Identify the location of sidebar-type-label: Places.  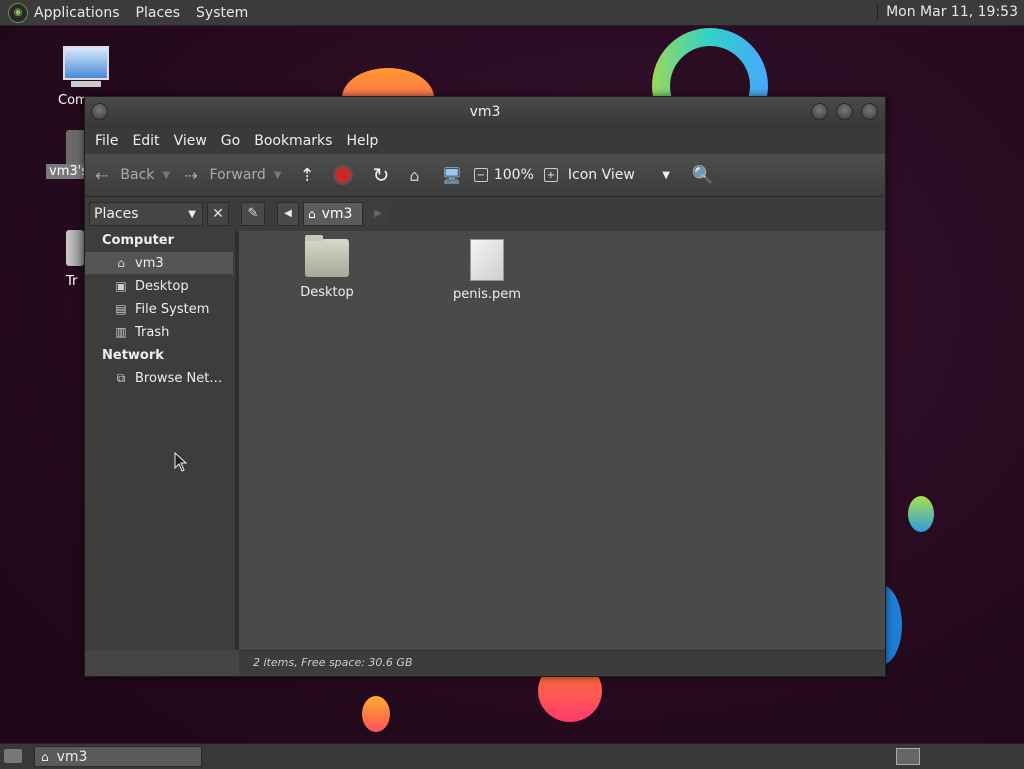
(116, 214).